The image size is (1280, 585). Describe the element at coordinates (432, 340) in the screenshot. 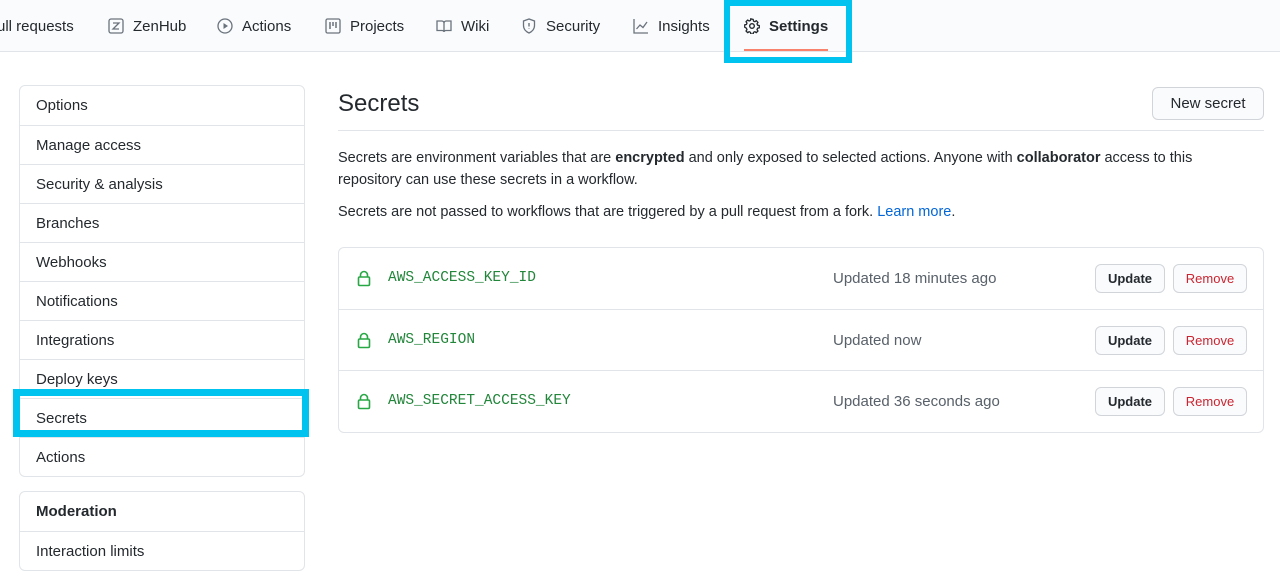

I see `secret-name: AWS_REGION` at that location.